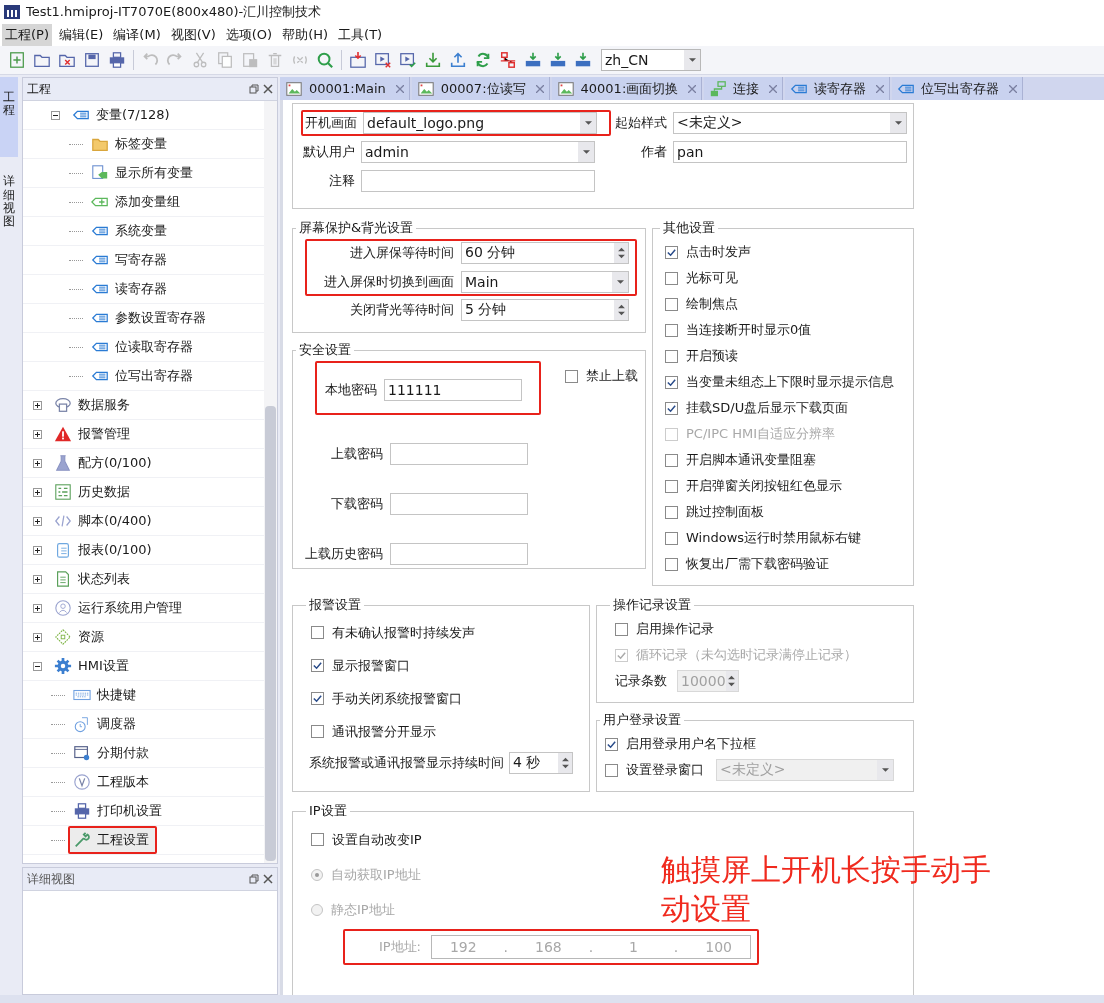 The width and height of the screenshot is (1104, 1003). What do you see at coordinates (744, 88) in the screenshot?
I see `document-tab: 连接` at bounding box center [744, 88].